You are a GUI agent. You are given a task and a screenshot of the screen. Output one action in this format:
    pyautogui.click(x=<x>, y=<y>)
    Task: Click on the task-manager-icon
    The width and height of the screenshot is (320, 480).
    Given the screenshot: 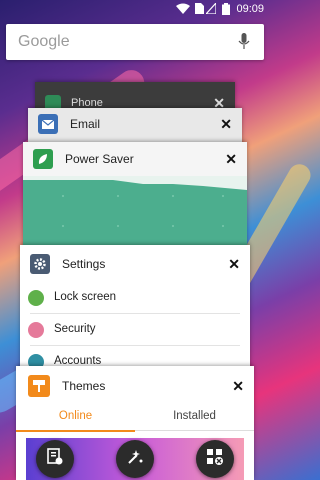 What is the action you would take?
    pyautogui.click(x=55, y=459)
    